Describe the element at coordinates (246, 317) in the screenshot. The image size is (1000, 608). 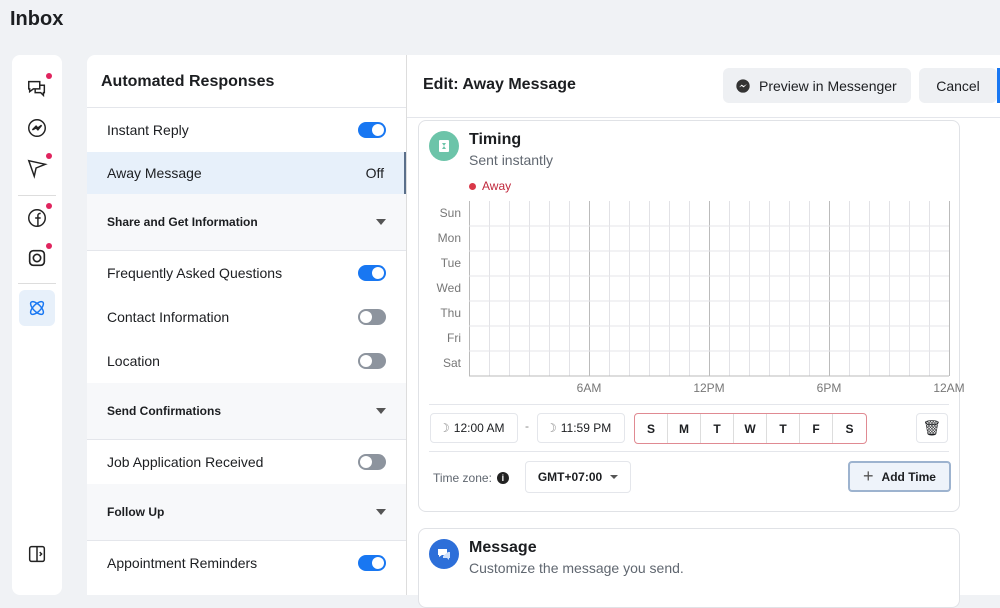
I see `sidebar-item: Contact Information` at that location.